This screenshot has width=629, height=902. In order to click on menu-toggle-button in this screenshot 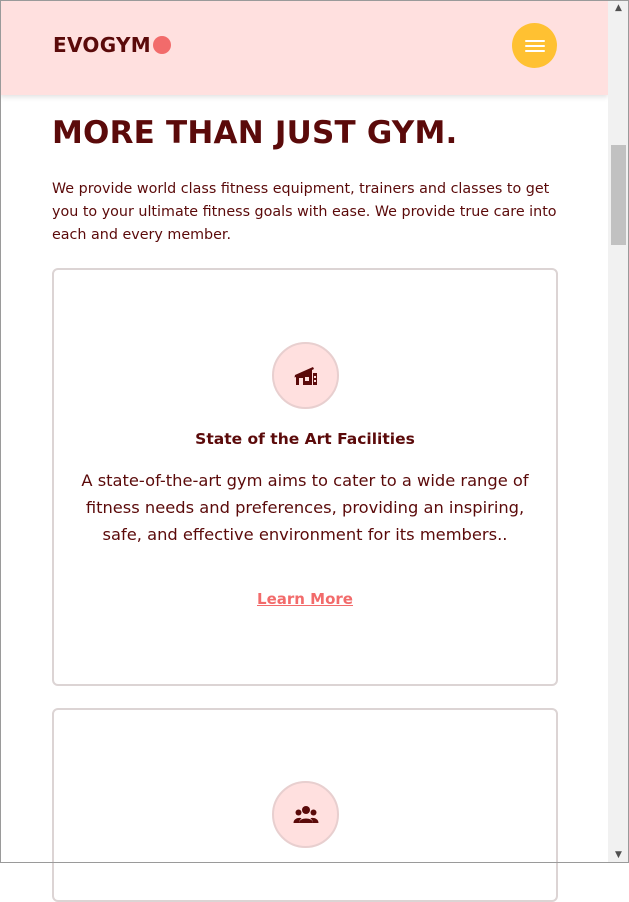, I will do `click(534, 45)`.